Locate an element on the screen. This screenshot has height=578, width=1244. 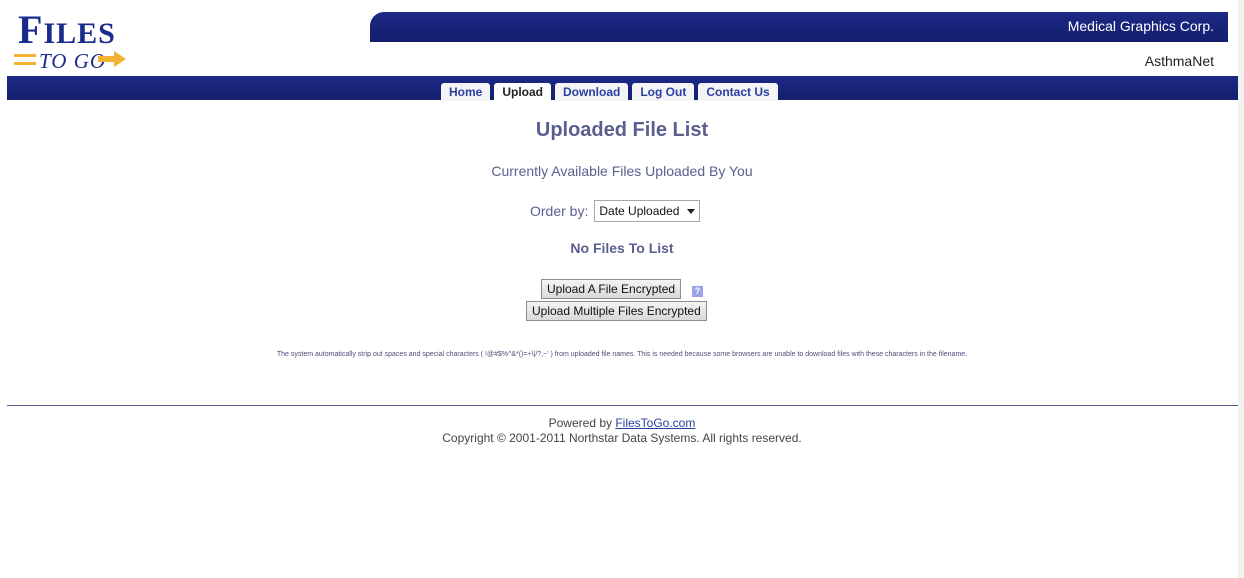
chevron-down-icon is located at coordinates (691, 211).